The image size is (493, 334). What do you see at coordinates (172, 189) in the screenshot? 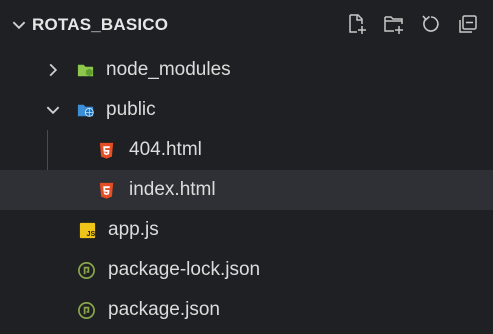
I see `tree-item-label: index.html` at bounding box center [172, 189].